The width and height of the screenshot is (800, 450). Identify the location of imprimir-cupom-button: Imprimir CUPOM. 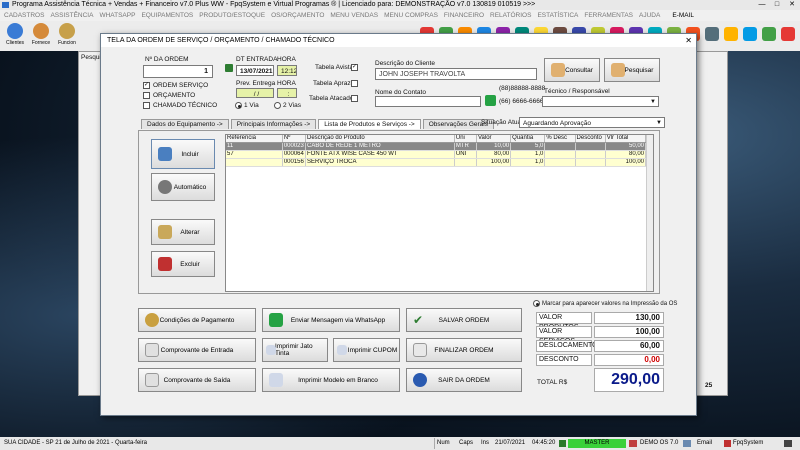
(366, 350).